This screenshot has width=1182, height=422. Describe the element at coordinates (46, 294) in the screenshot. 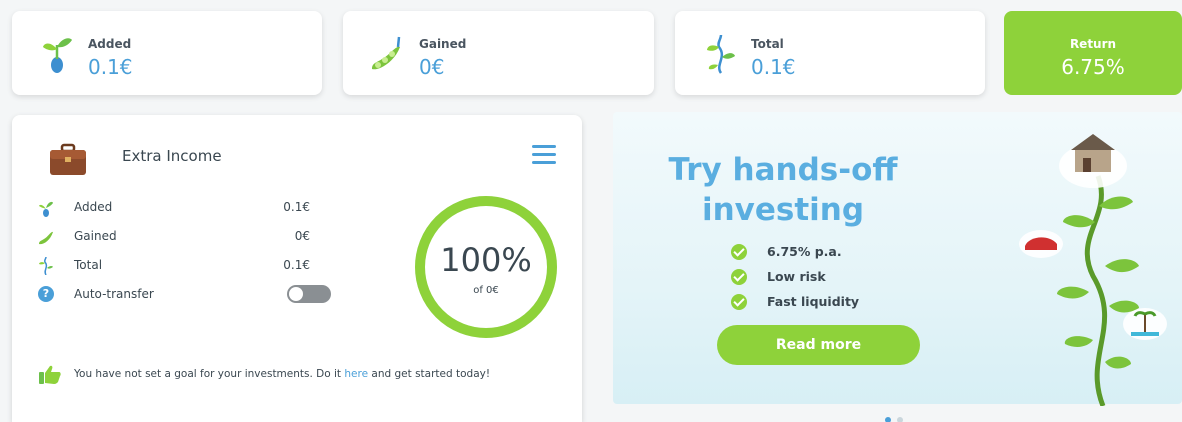

I see `help-icon: ?` at that location.